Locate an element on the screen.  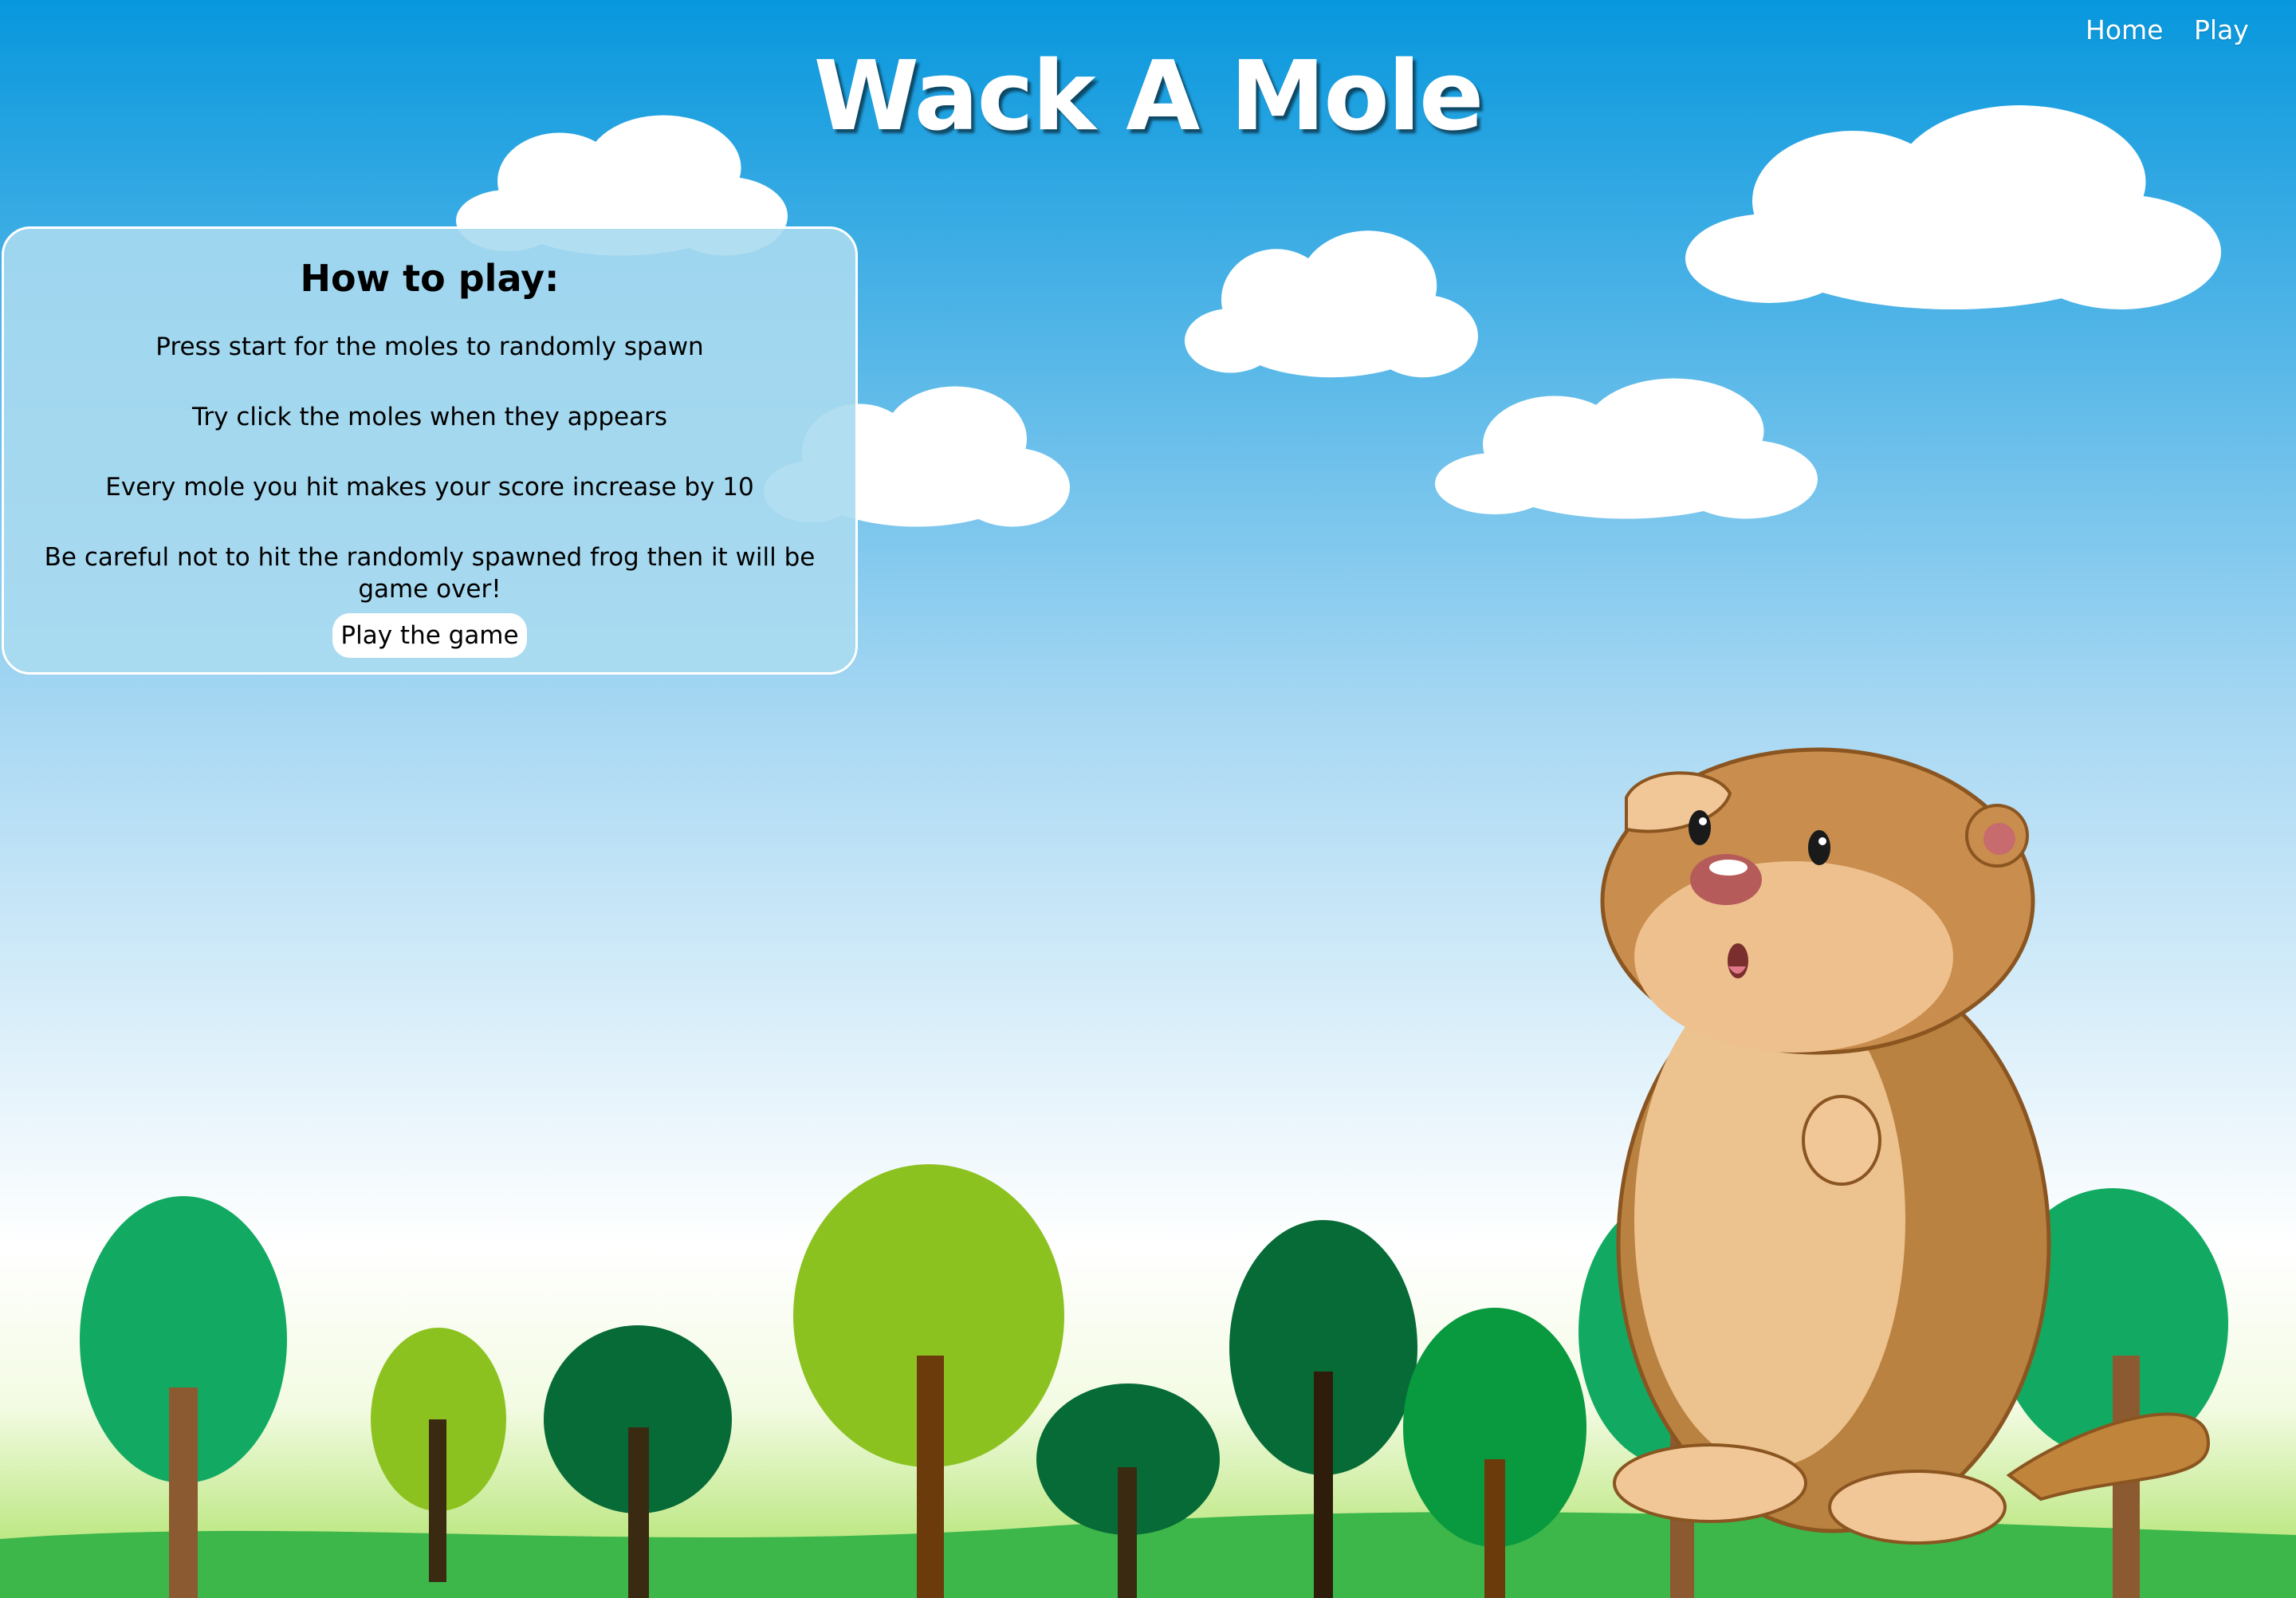
play-the-game-button: Play the game is located at coordinates (429, 635).